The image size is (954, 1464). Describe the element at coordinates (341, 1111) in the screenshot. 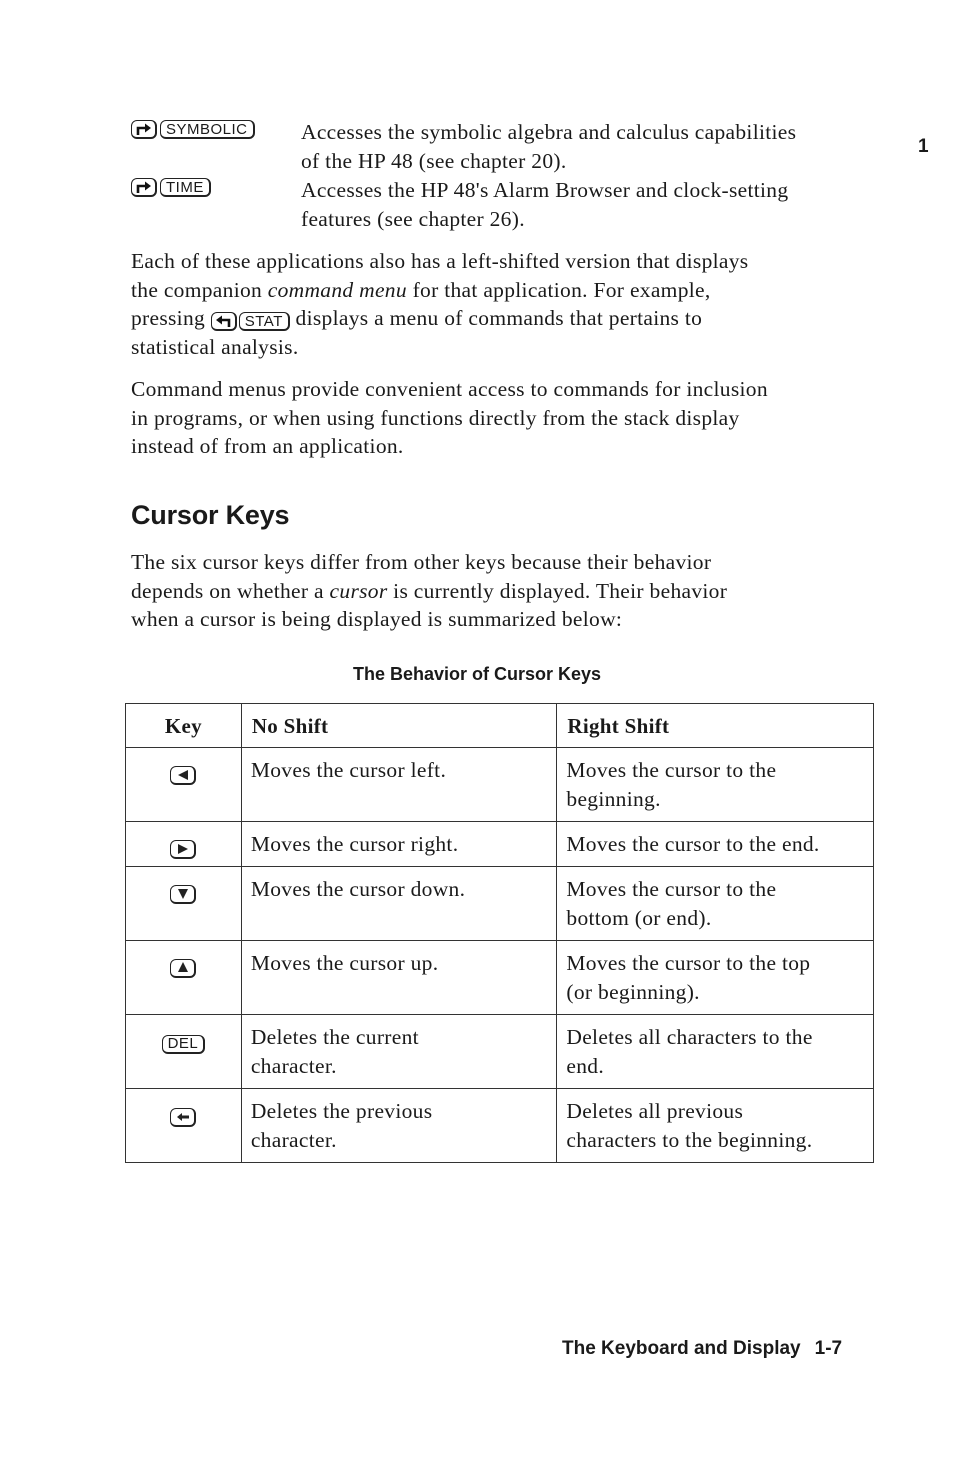

I see `no-shift-text: Deletes the previous` at that location.